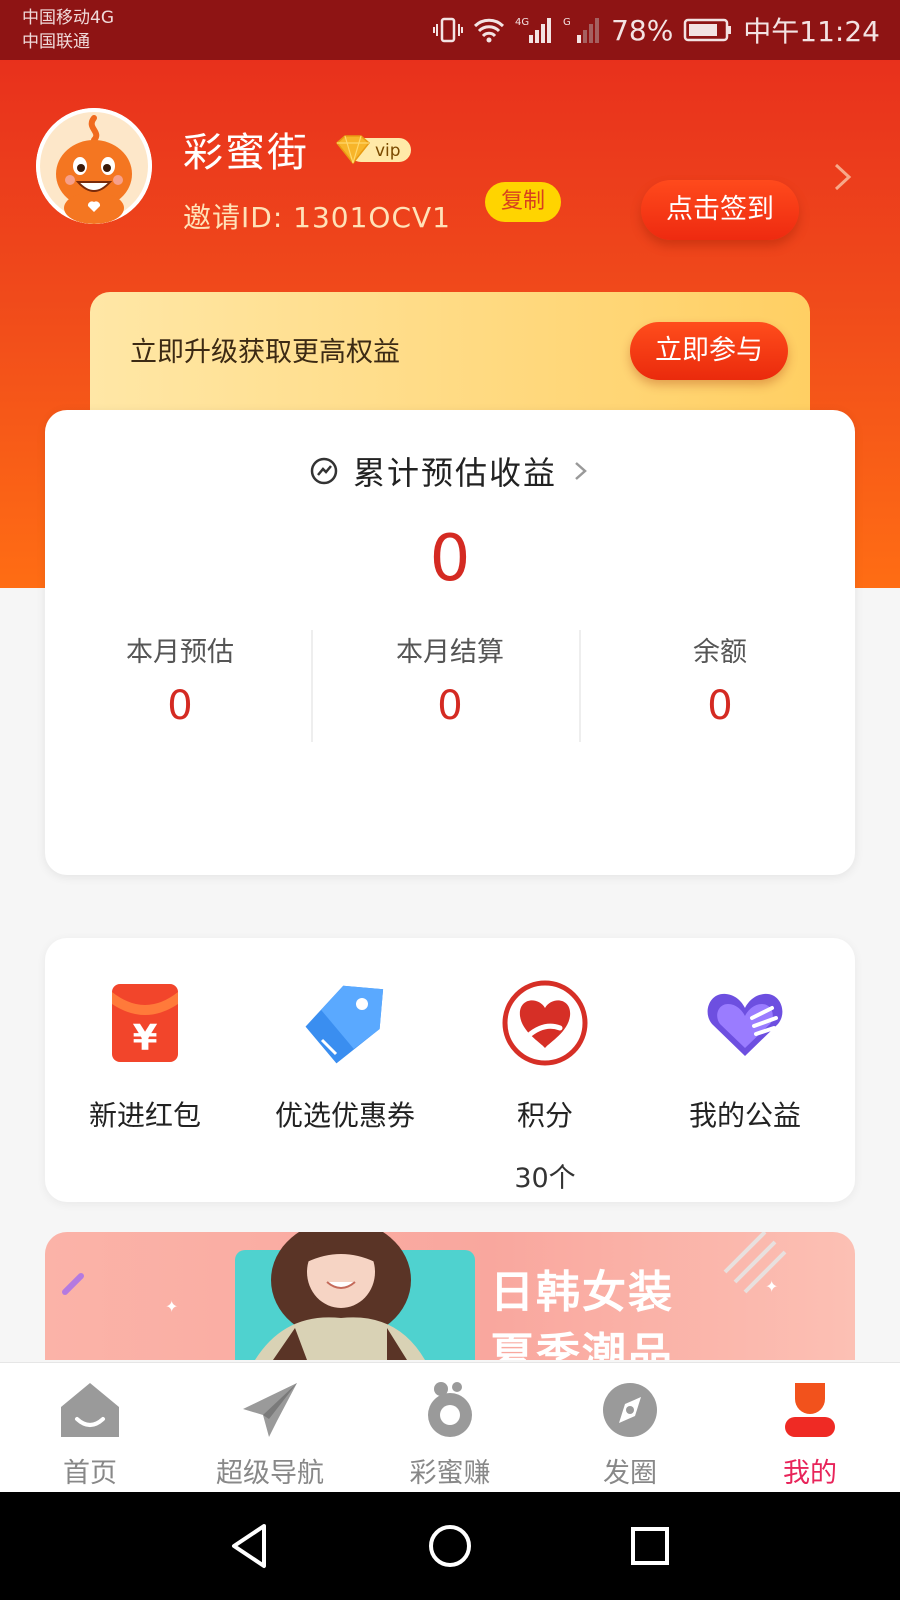 The width and height of the screenshot is (900, 1600). I want to click on vibrate-icon, so click(448, 30).